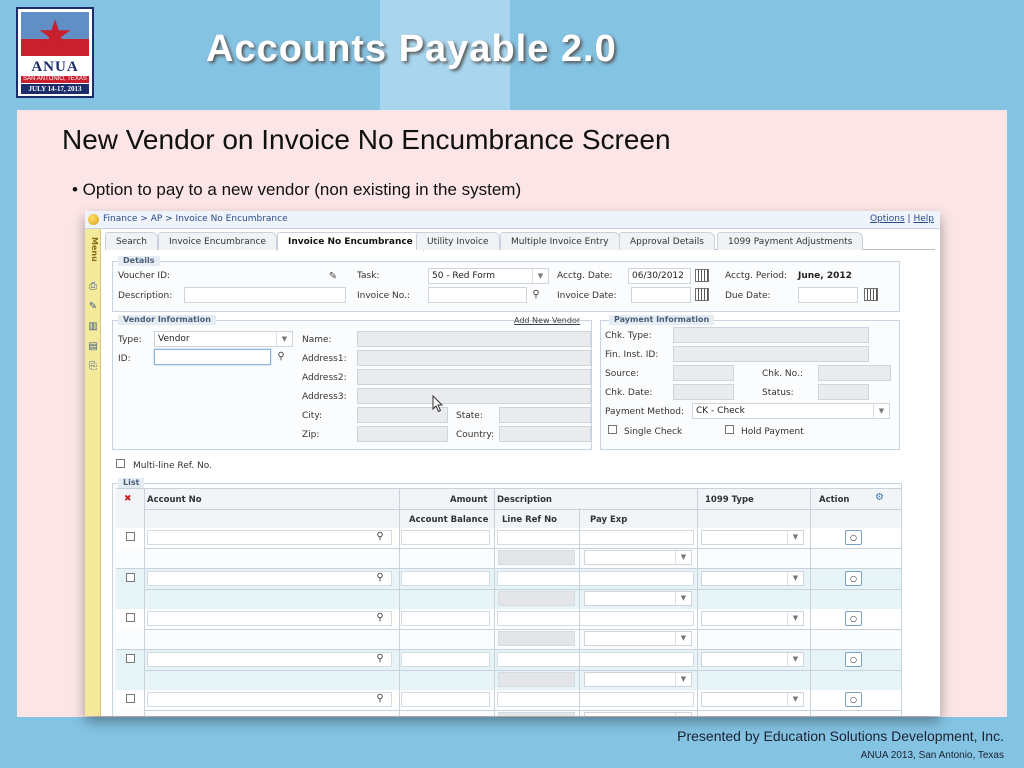 The width and height of the screenshot is (1024, 768). Describe the element at coordinates (843, 392) in the screenshot. I see `status-input` at that location.